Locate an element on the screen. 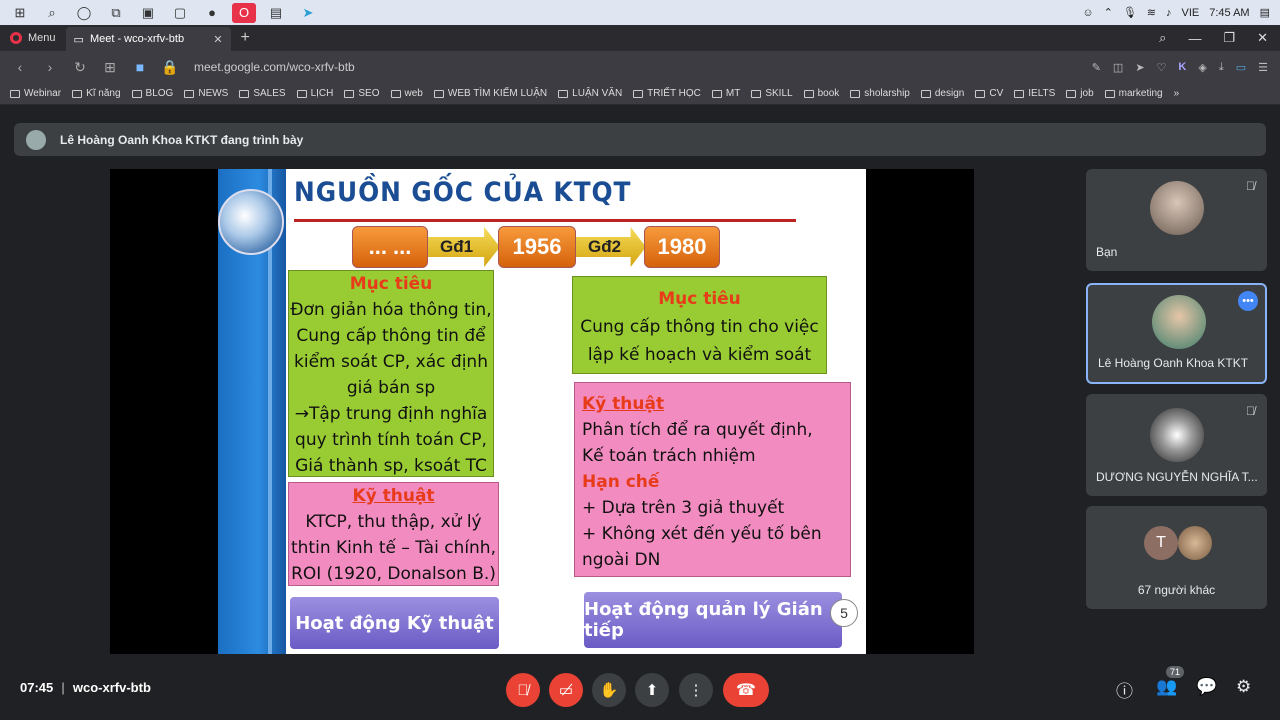 The width and height of the screenshot is (1280, 720). presenting-banner: Lê Hoàng Oanh Khoa KTKT đang trình bày is located at coordinates (640, 139).